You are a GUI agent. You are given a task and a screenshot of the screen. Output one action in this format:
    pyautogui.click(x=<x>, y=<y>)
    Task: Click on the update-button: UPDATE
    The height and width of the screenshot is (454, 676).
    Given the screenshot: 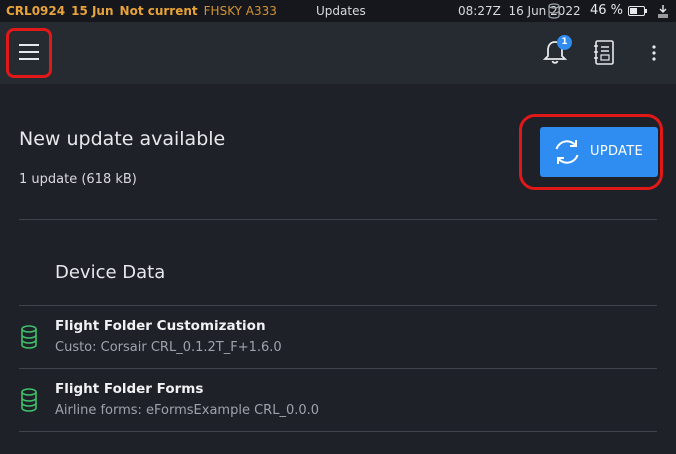 What is the action you would take?
    pyautogui.click(x=599, y=152)
    